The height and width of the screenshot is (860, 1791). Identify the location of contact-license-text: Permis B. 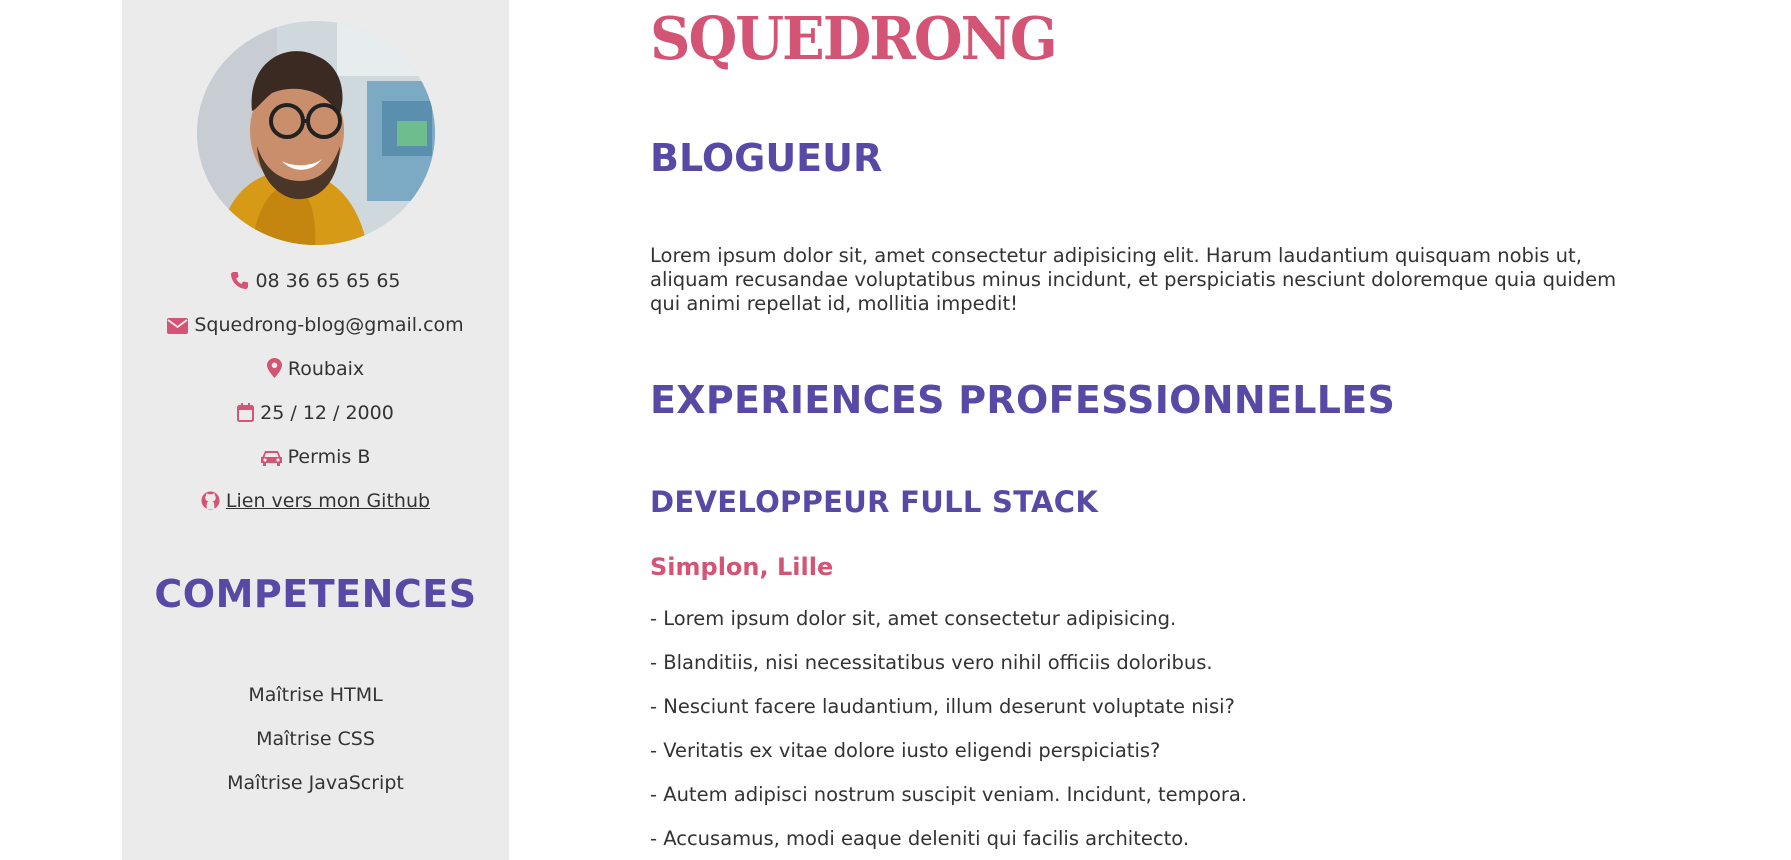
(329, 457).